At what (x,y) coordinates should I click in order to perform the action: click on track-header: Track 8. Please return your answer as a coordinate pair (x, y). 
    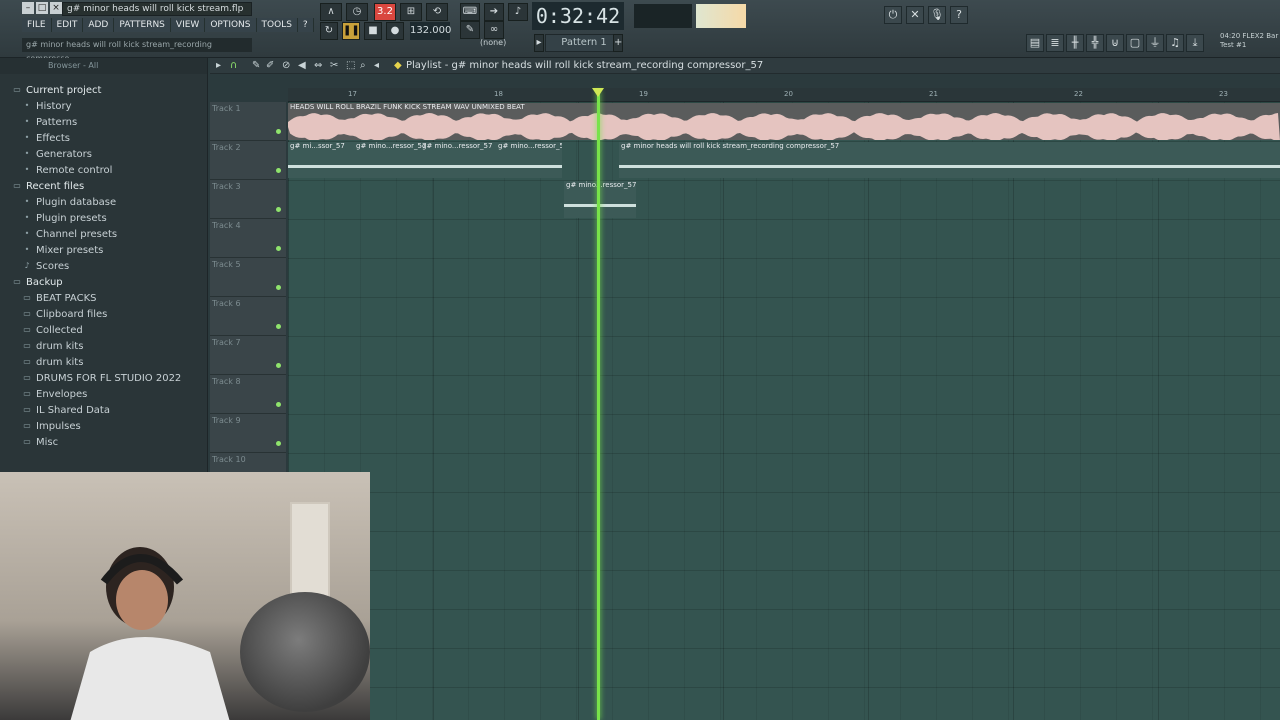
    Looking at the image, I should click on (248, 394).